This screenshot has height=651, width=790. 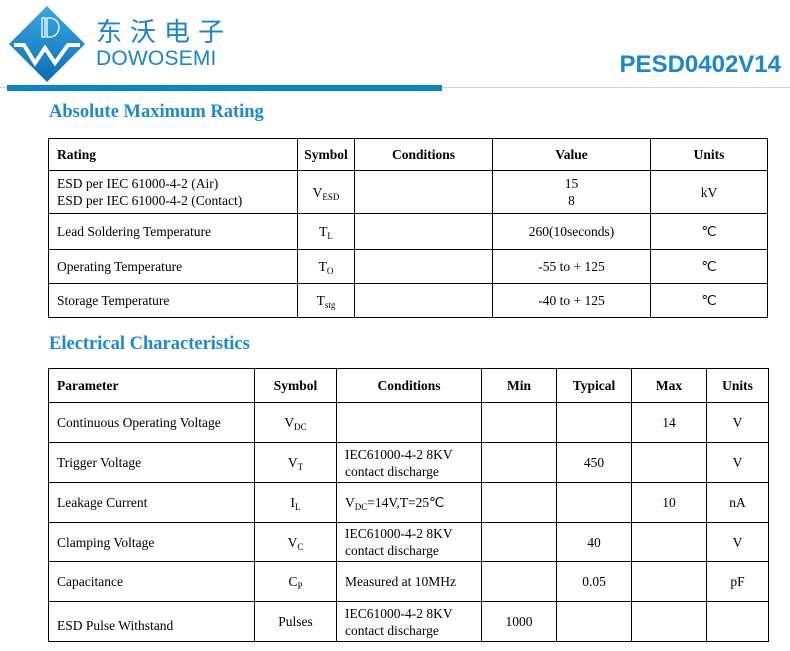 What do you see at coordinates (224, 88) in the screenshot?
I see `header-accent-bar` at bounding box center [224, 88].